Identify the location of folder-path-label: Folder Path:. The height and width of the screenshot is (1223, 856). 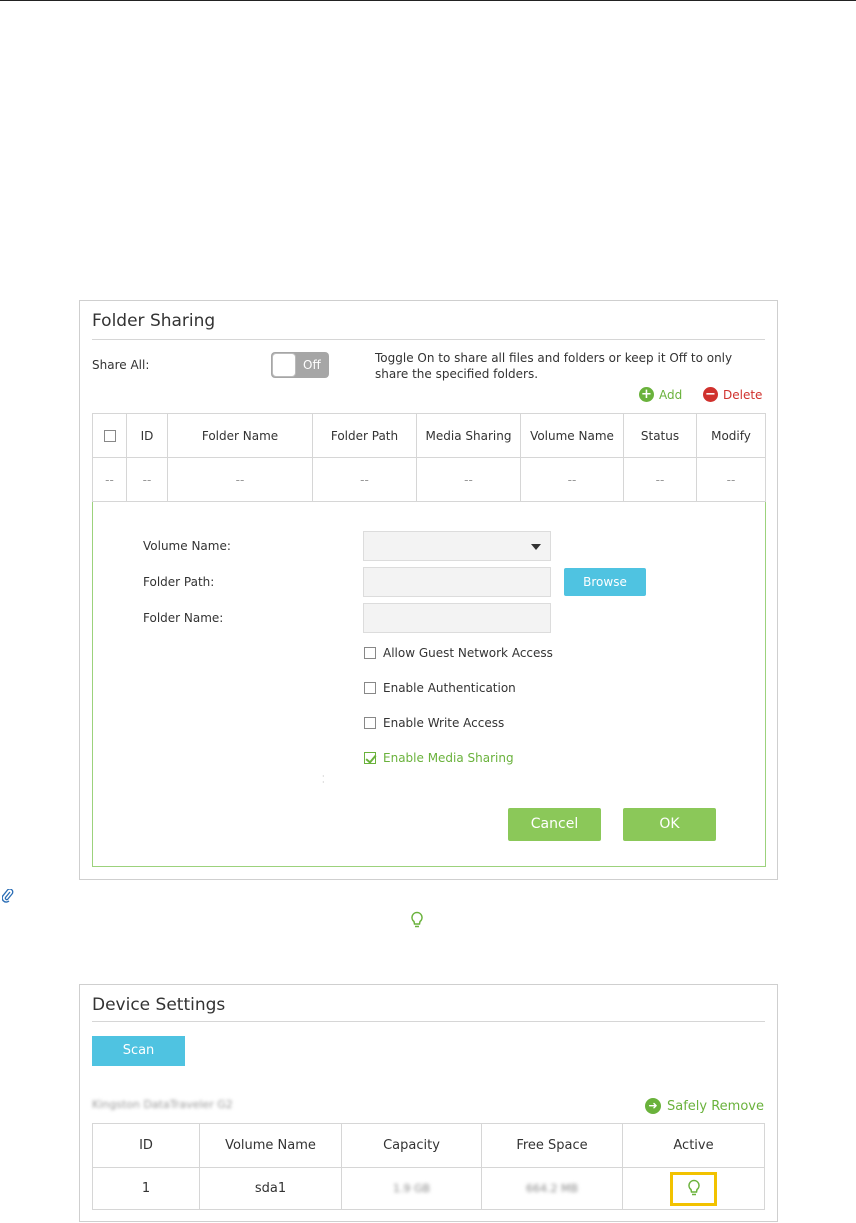
(179, 582).